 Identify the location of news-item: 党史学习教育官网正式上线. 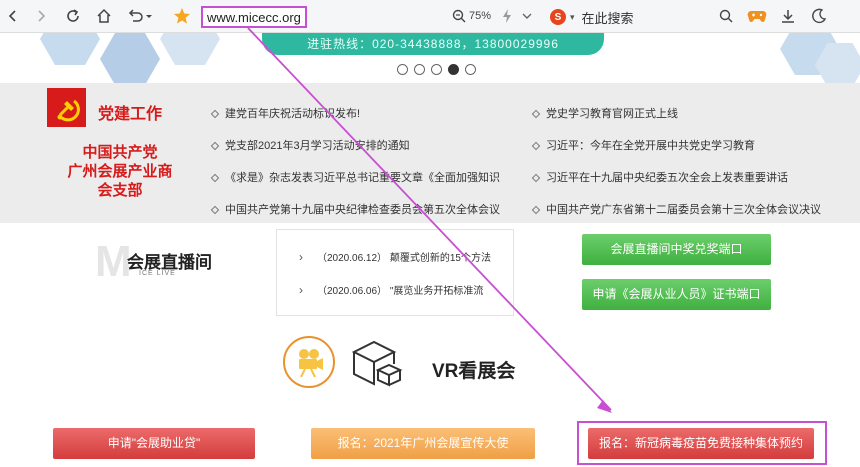
(604, 113).